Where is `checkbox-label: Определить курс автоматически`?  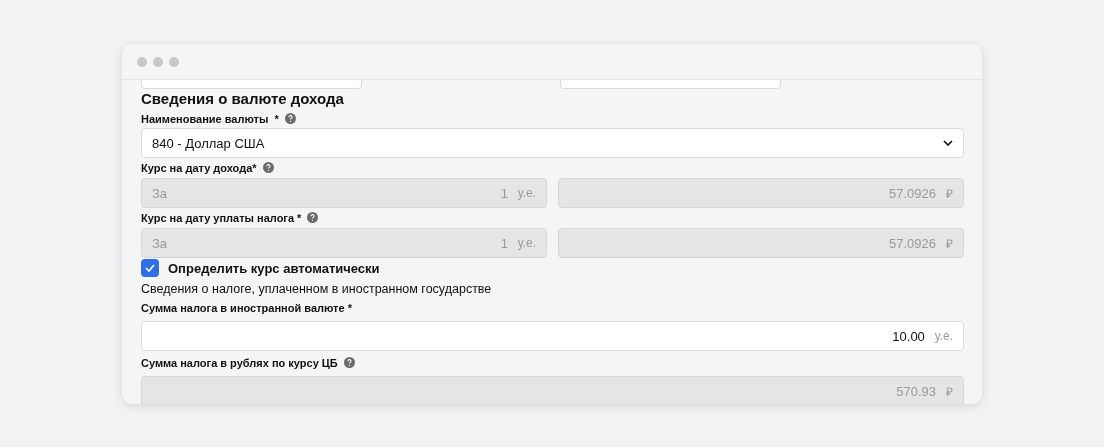
checkbox-label: Определить курс автоматически is located at coordinates (274, 268).